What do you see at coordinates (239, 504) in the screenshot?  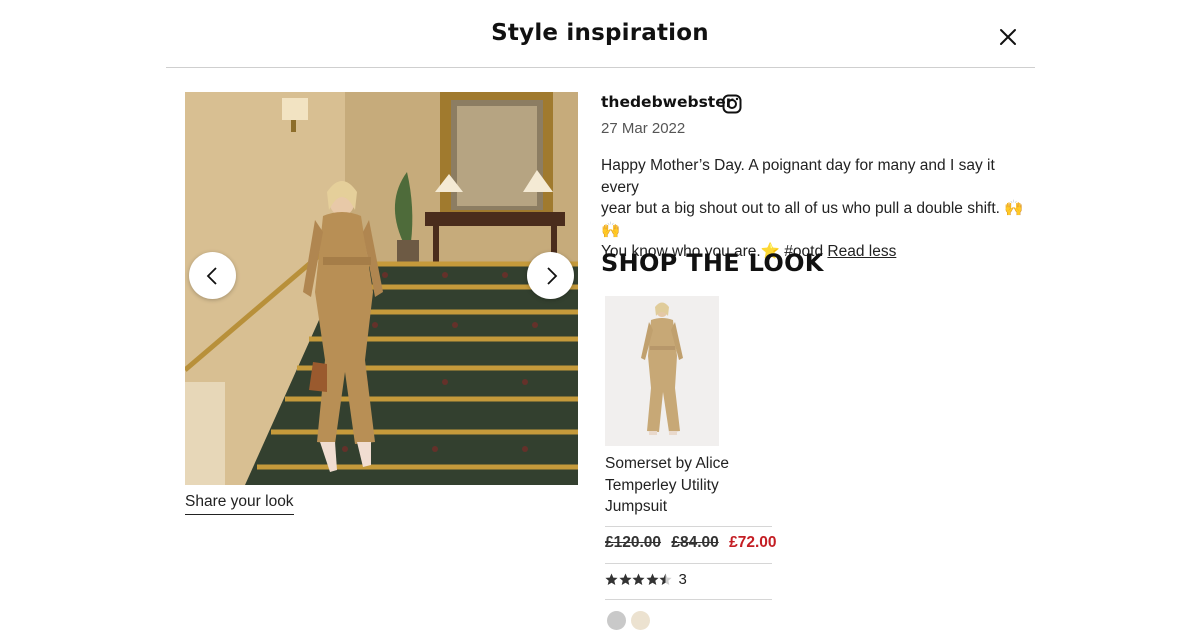 I see `share-your-look-link: Share your look` at bounding box center [239, 504].